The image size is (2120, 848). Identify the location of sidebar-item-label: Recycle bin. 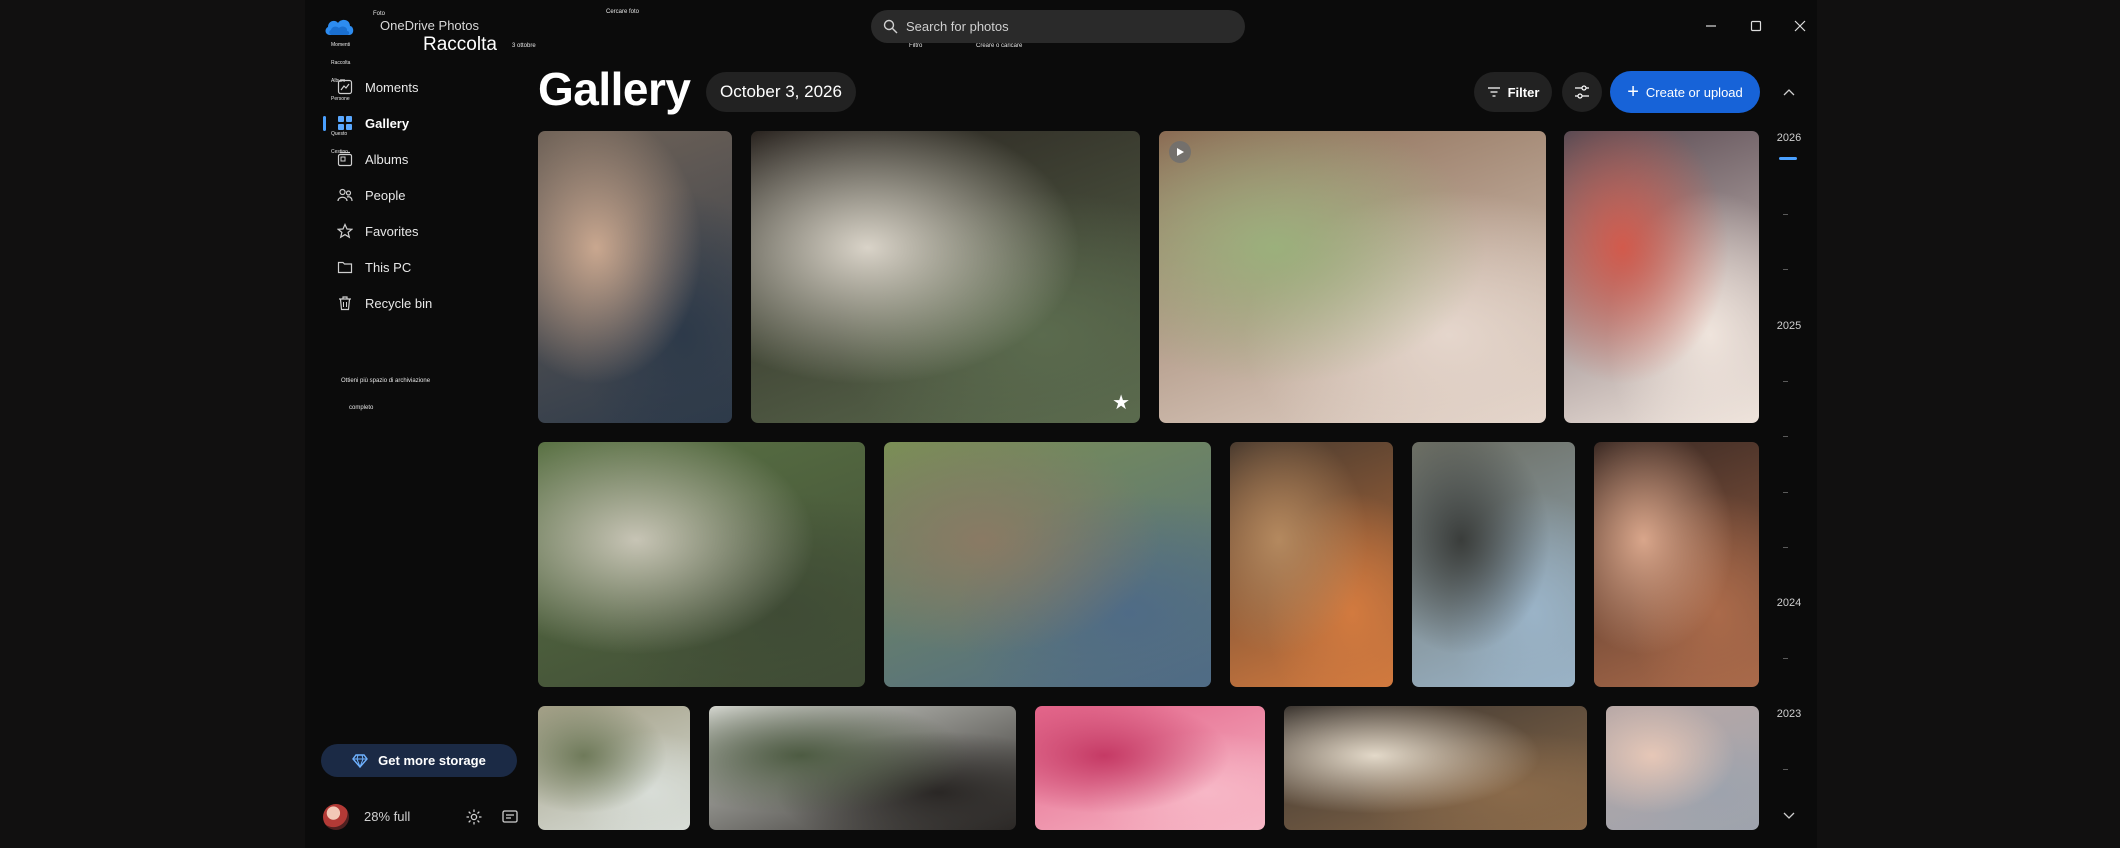
(399, 303).